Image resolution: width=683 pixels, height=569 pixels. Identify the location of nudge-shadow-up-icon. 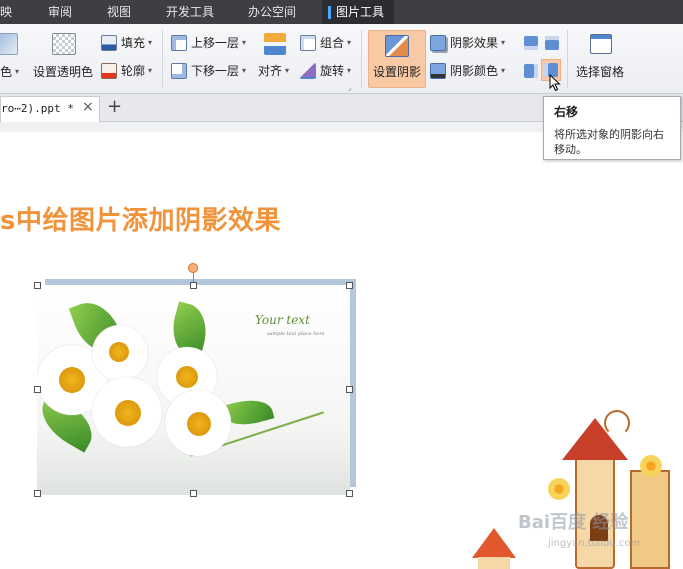
(531, 43).